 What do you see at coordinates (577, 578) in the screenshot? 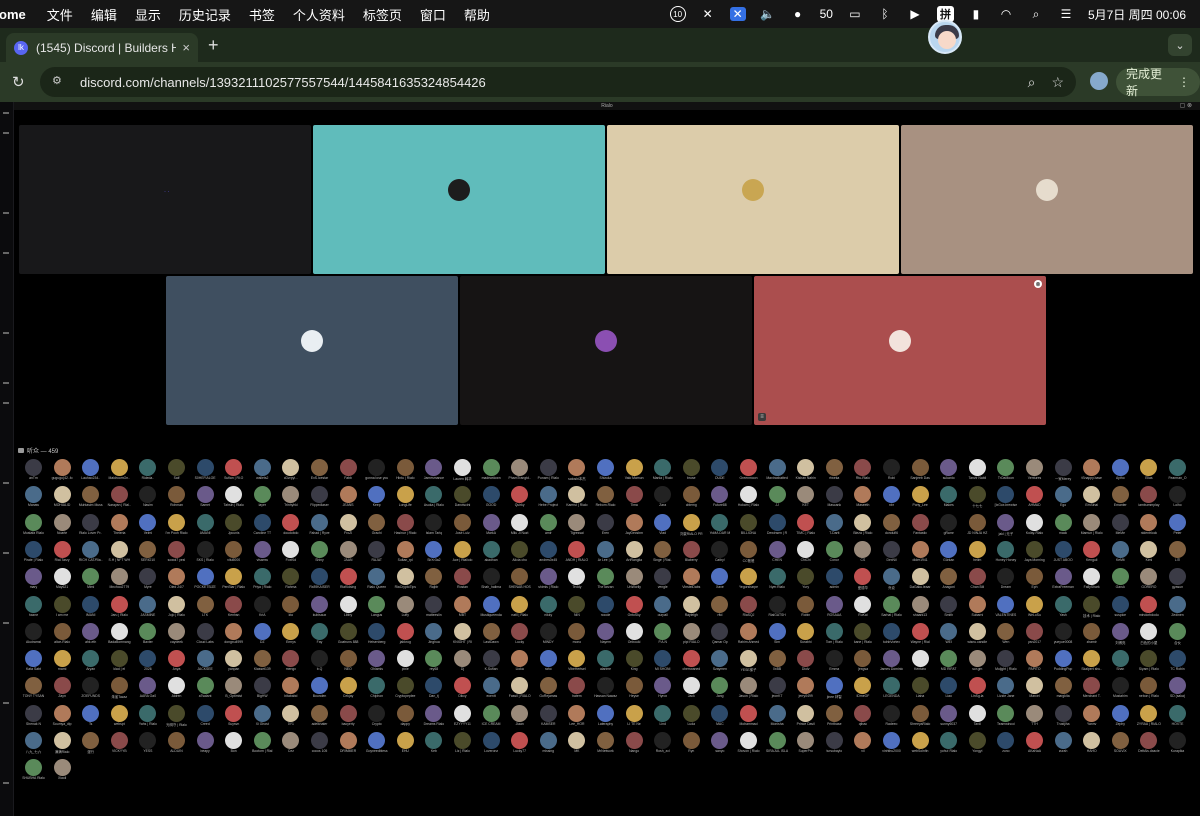
I see `audience-member: Teddy` at bounding box center [577, 578].